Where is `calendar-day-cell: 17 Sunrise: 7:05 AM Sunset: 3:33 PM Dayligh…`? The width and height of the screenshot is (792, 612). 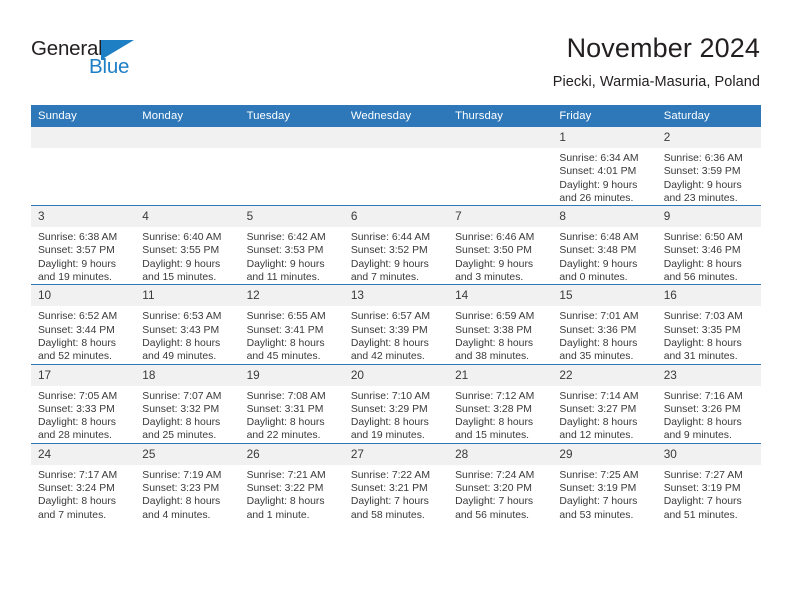 calendar-day-cell: 17 Sunrise: 7:05 AM Sunset: 3:33 PM Dayligh… is located at coordinates (83, 403).